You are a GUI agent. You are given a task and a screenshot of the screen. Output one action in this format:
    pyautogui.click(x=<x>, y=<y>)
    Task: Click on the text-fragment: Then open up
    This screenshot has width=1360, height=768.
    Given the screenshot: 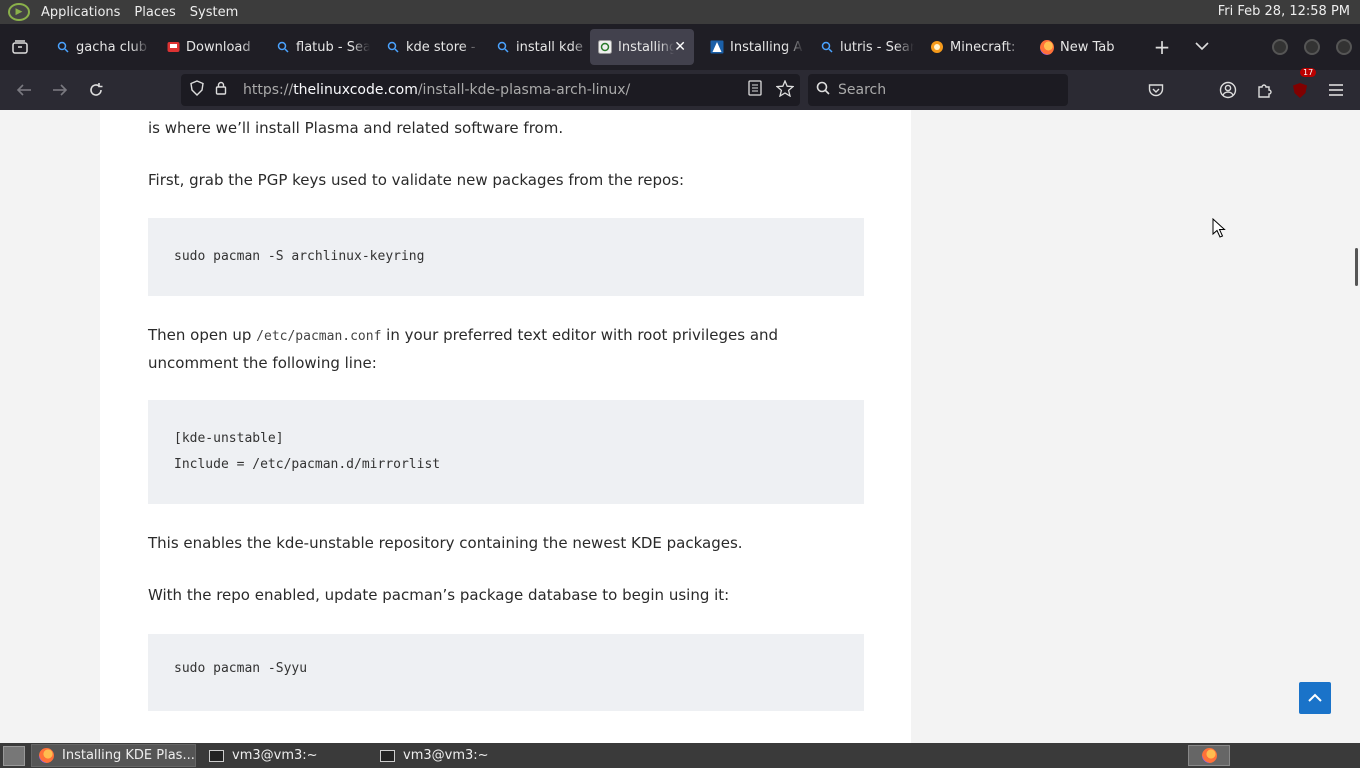 What is the action you would take?
    pyautogui.click(x=202, y=335)
    